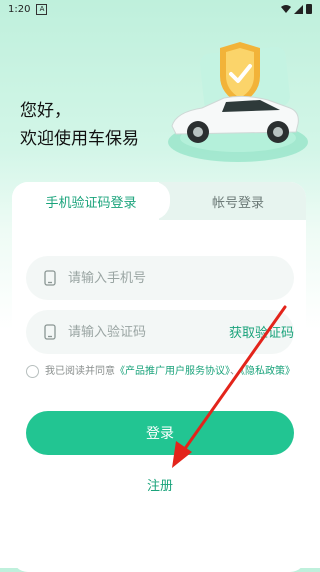 This screenshot has height=572, width=320. I want to click on login-button: 登录, so click(160, 433).